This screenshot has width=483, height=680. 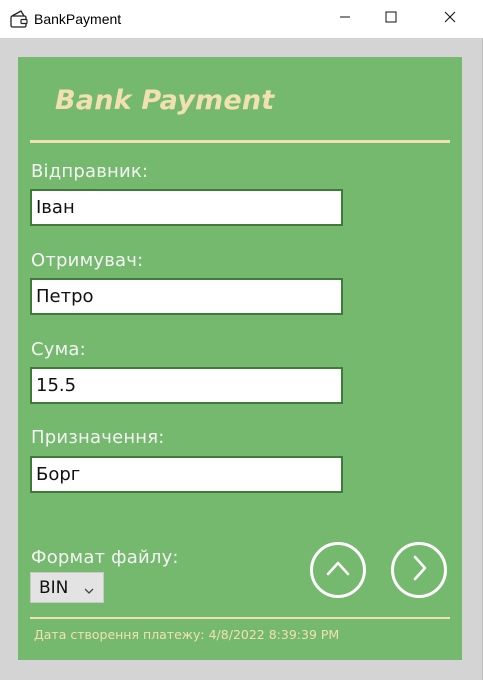 What do you see at coordinates (19, 19) in the screenshot?
I see `wallet-icon` at bounding box center [19, 19].